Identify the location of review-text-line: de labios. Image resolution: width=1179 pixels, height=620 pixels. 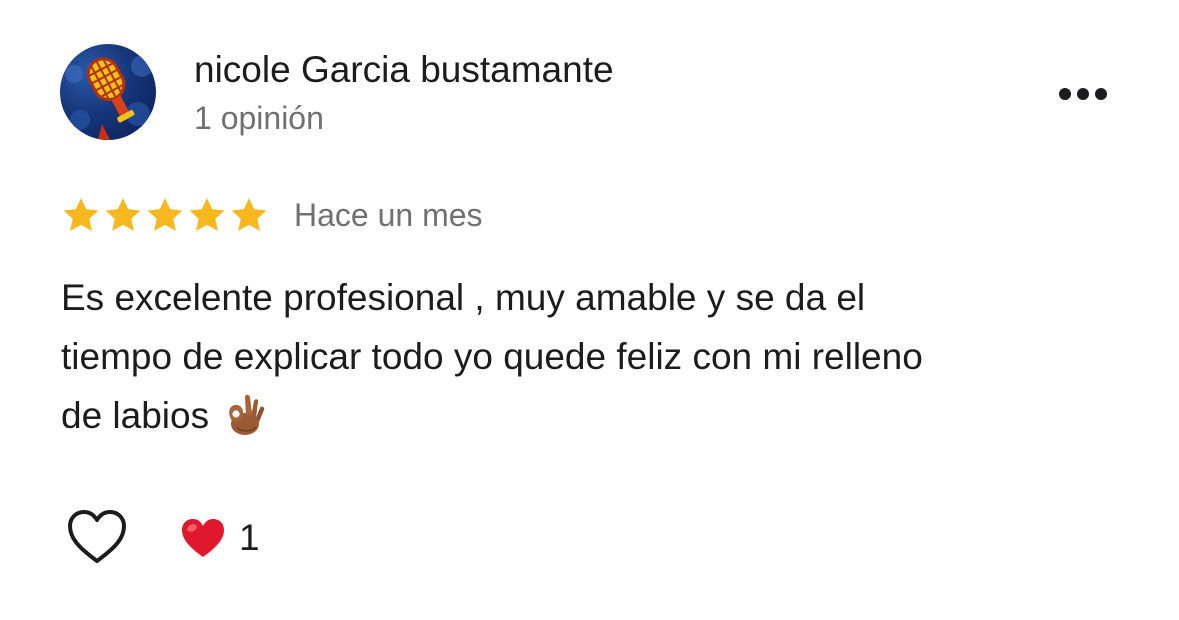
(135, 415).